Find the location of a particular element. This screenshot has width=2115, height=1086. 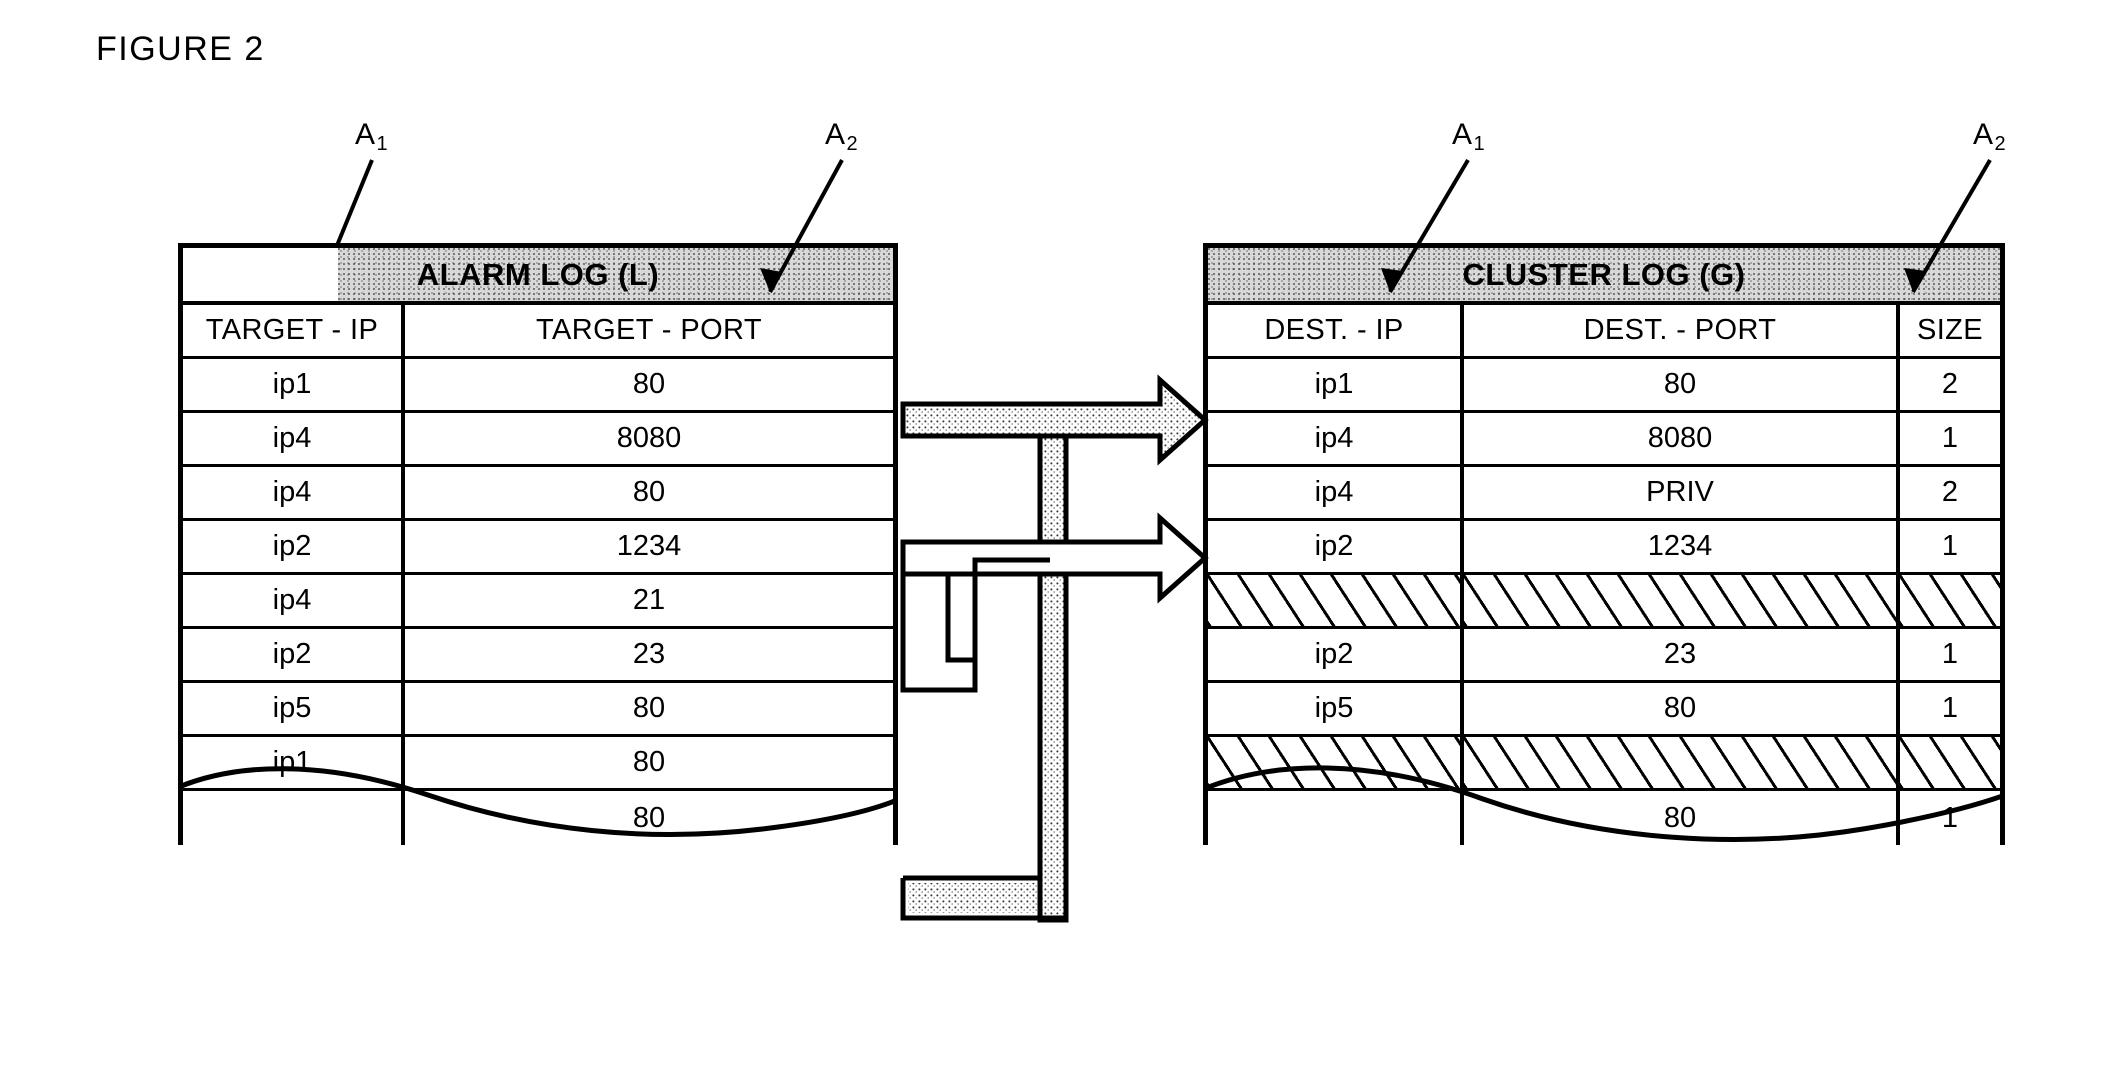

connector-bottom-fill is located at coordinates (974, 898).